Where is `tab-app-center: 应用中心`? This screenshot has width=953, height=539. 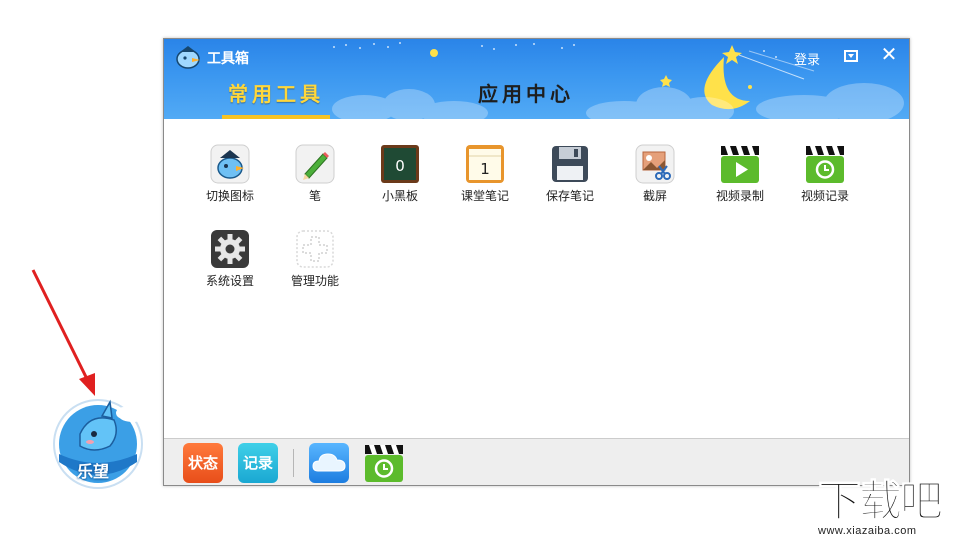
tab-app-center: 应用中心 is located at coordinates (526, 98).